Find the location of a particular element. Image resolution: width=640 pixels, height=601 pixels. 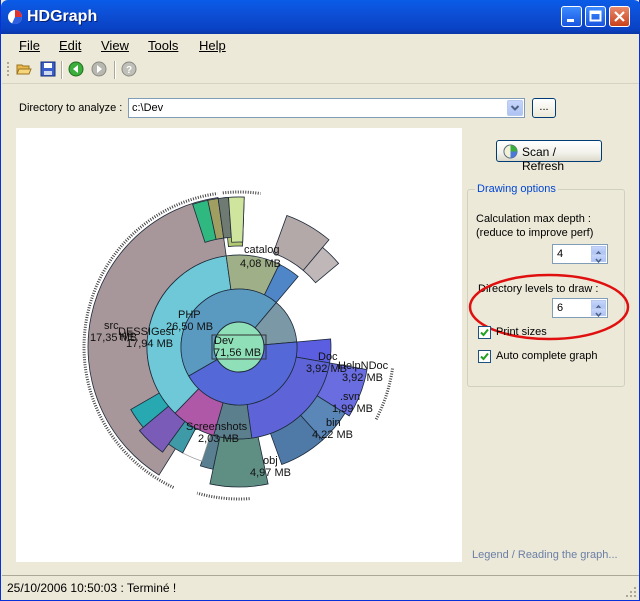

directory-value: c:\Dev is located at coordinates (148, 108).